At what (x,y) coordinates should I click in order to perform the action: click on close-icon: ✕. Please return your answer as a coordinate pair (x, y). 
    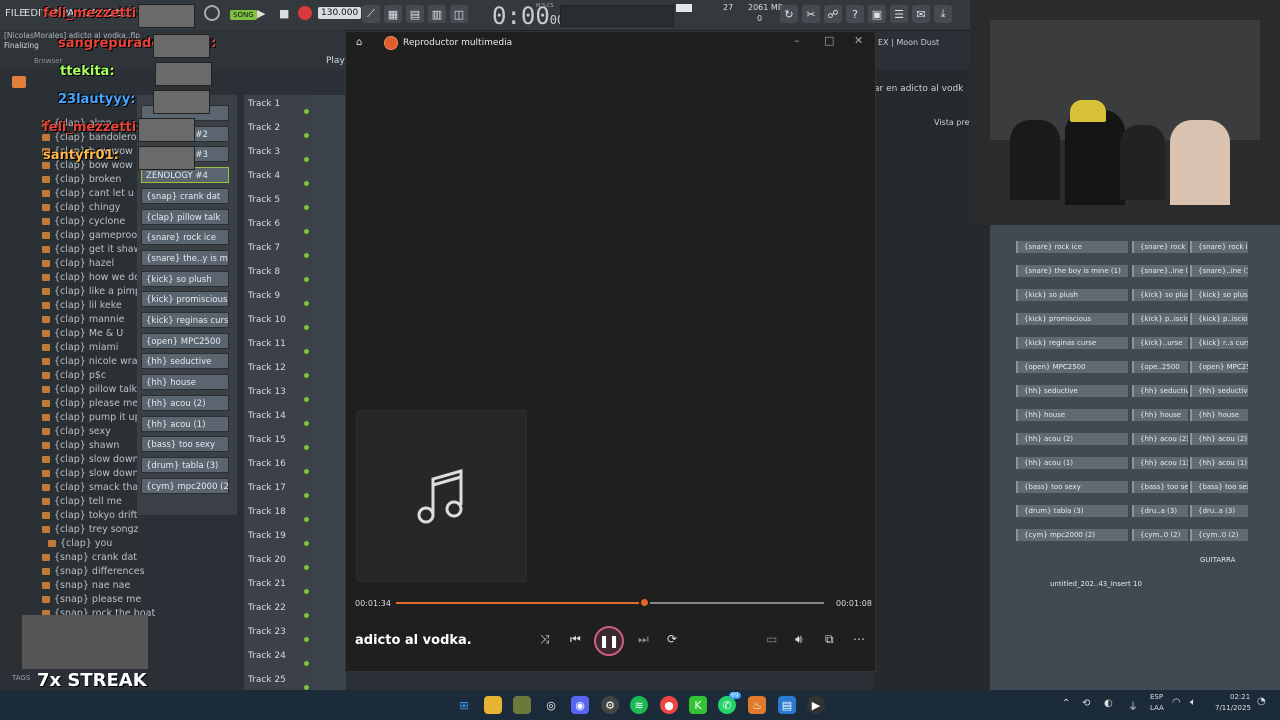
    Looking at the image, I should click on (858, 40).